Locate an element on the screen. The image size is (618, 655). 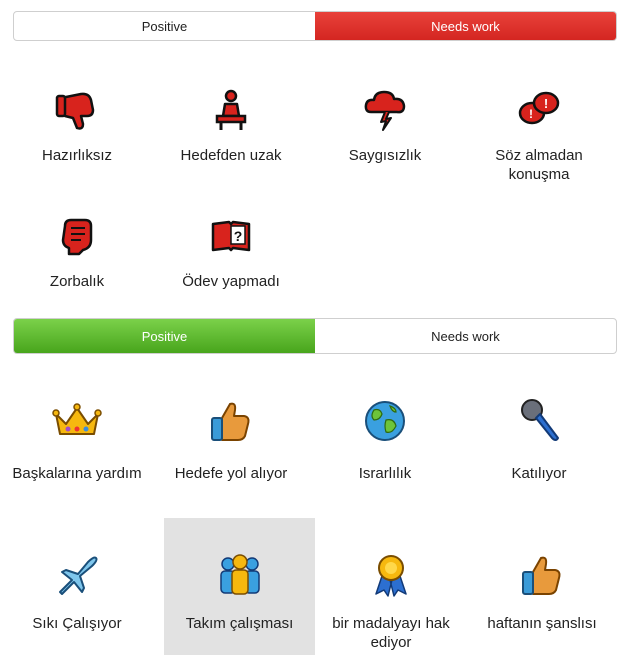
behavior-label: Israrlılık is located at coordinates (385, 473).